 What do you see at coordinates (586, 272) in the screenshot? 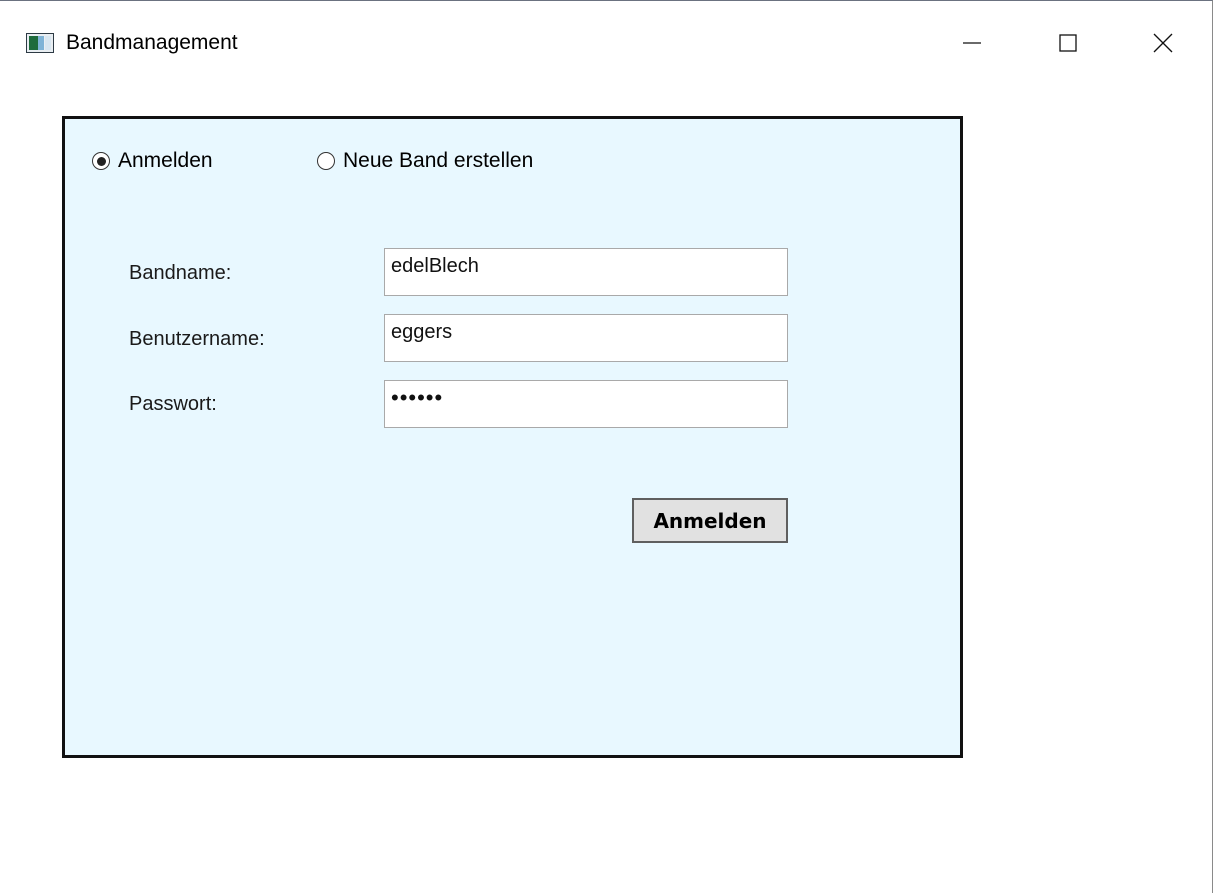
I see `bandname-field: edelBlech` at bounding box center [586, 272].